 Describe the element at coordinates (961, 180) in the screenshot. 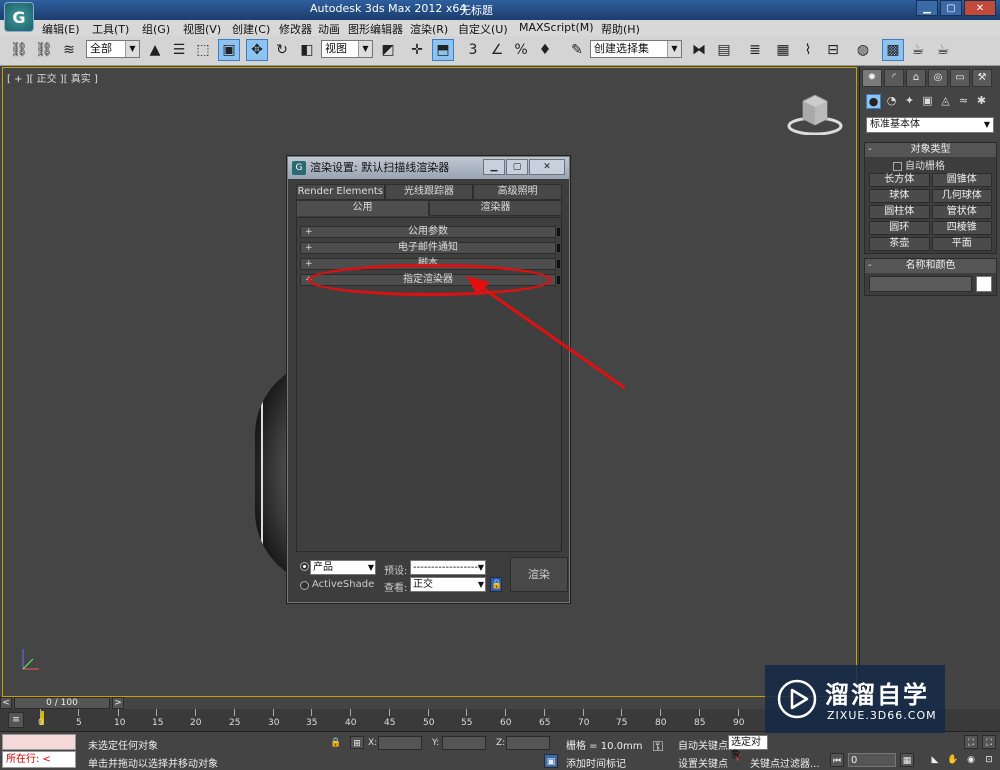

I see `cone-button: 圆锥体` at that location.